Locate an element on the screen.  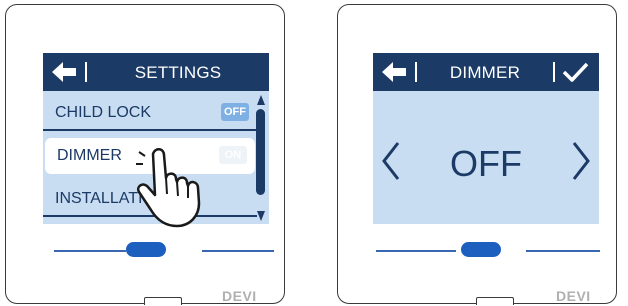
menu-item-label: DIMMER is located at coordinates (89, 155).